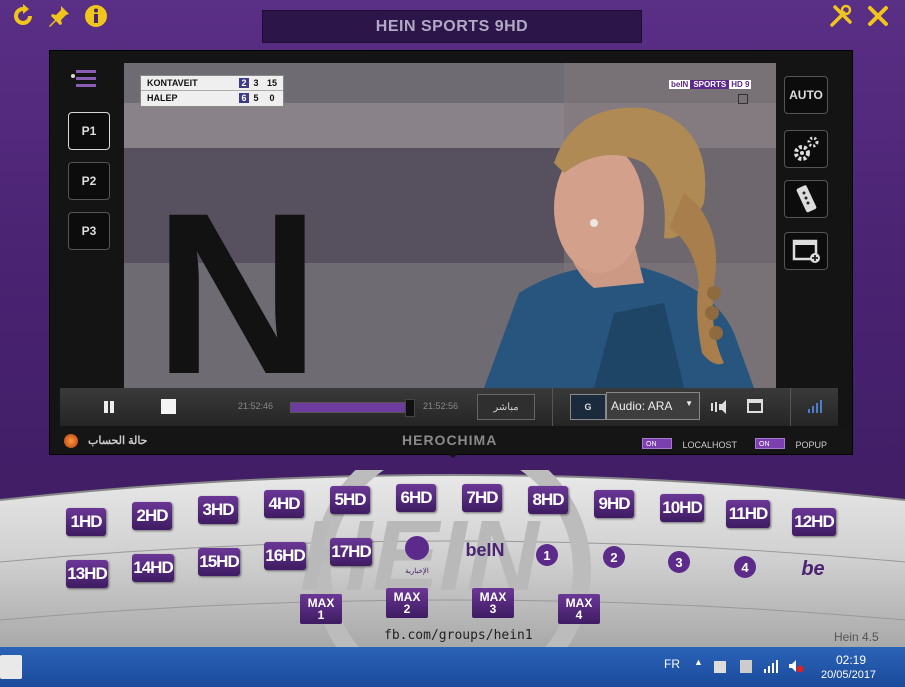  What do you see at coordinates (272, 98) in the screenshot?
I see `point-score: 0` at bounding box center [272, 98].